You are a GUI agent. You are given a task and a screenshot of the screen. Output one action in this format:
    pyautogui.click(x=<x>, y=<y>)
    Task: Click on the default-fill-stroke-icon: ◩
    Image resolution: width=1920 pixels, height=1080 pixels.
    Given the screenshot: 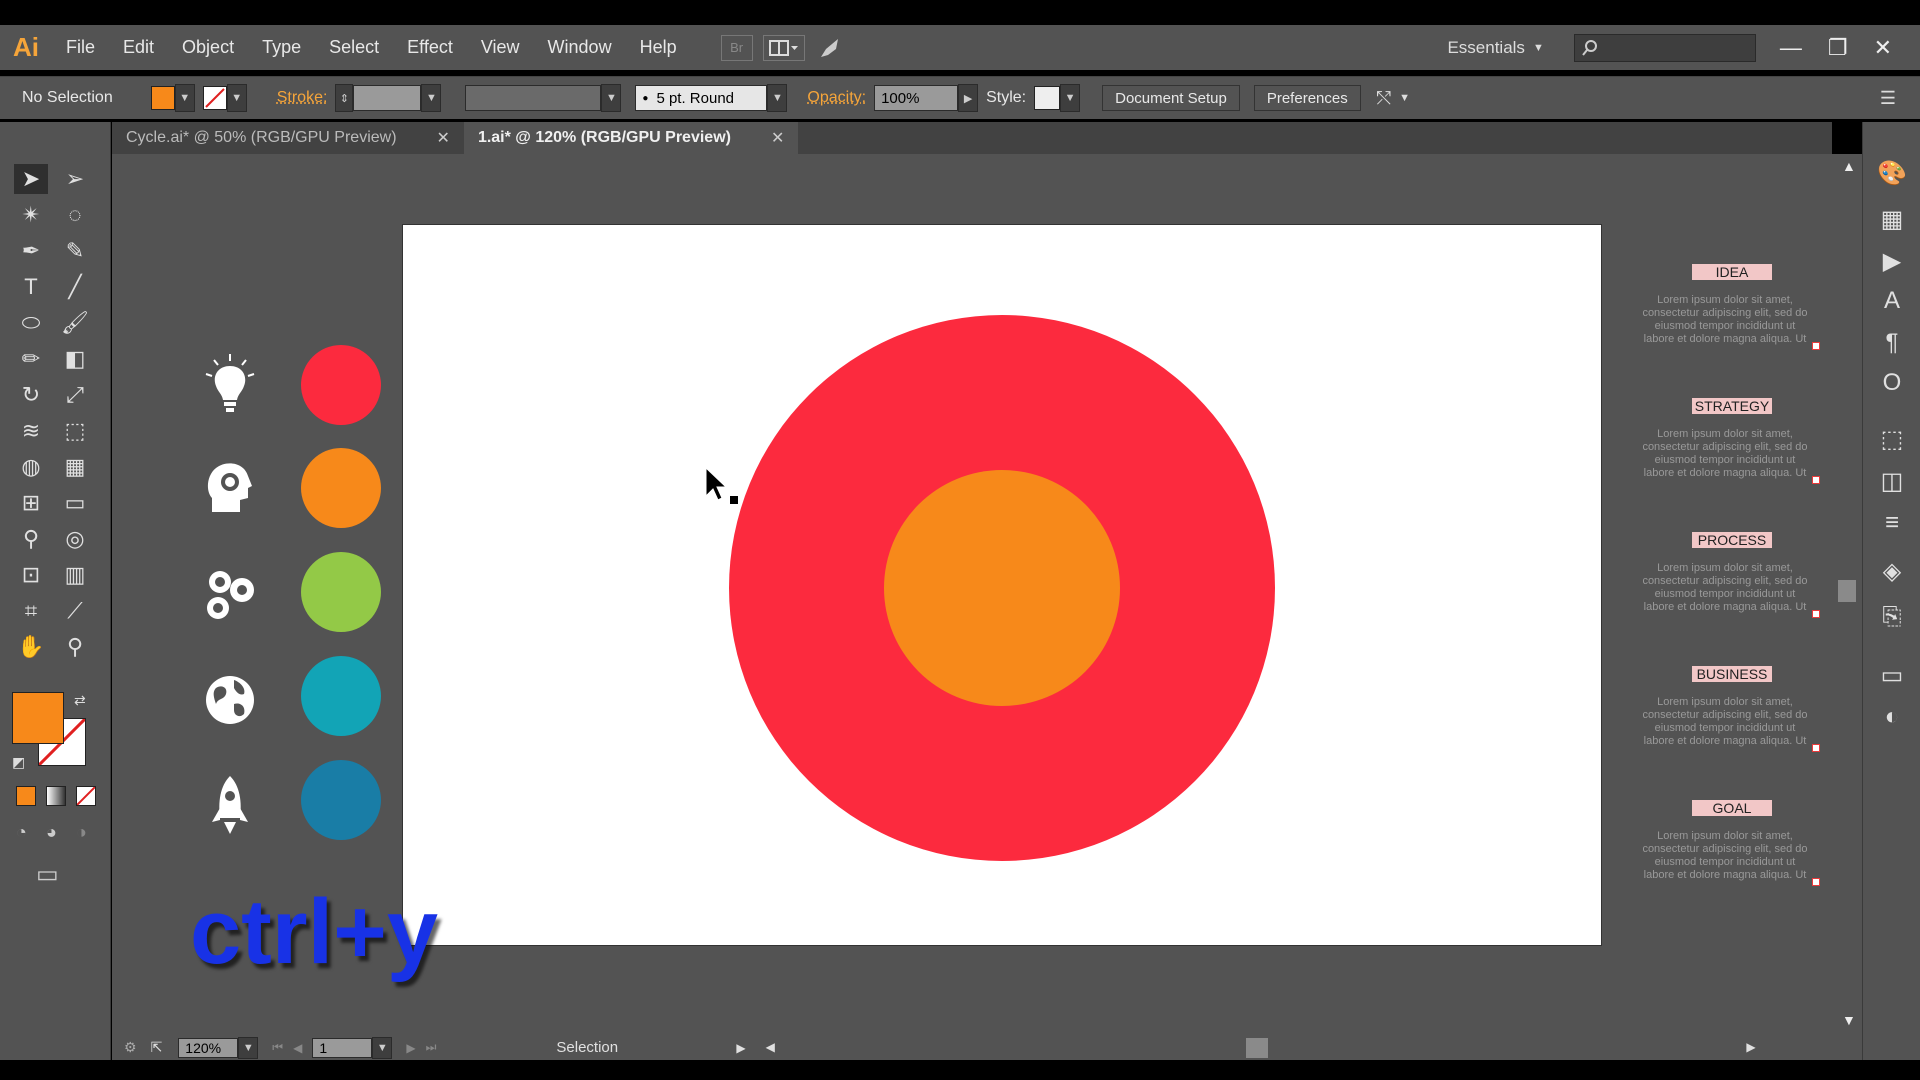 What is the action you would take?
    pyautogui.click(x=18, y=762)
    